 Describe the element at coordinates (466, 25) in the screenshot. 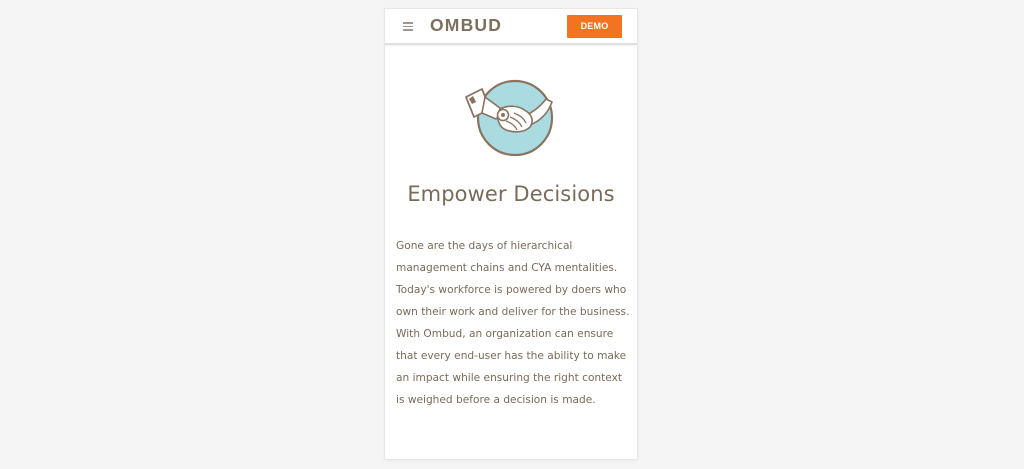

I see `logo-text: OMBUD` at that location.